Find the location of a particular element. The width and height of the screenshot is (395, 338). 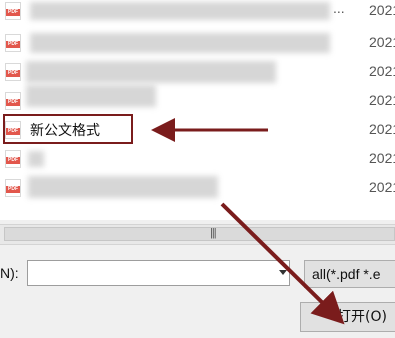

horizontal-scrollbar: ||| is located at coordinates (197, 234).